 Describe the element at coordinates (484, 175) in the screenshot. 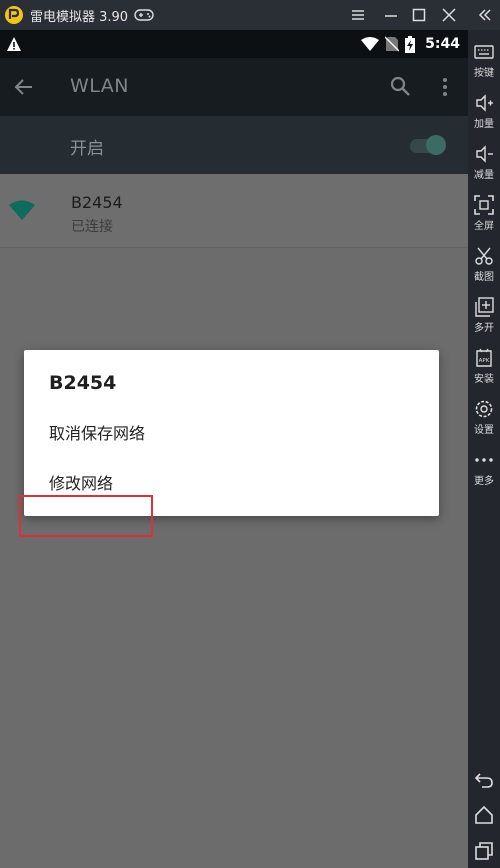

I see `volume-down-label: 减量` at that location.